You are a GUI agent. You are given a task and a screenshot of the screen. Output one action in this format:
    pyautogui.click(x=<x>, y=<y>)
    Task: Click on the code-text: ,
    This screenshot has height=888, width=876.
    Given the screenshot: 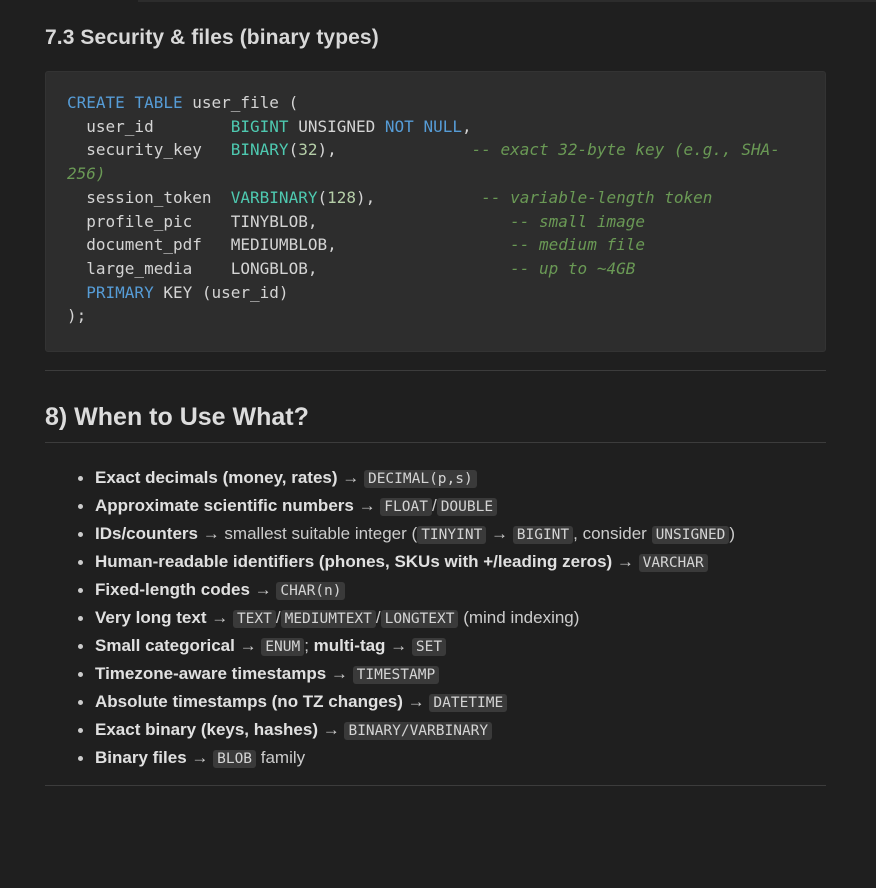 What is the action you would take?
    pyautogui.click(x=466, y=126)
    